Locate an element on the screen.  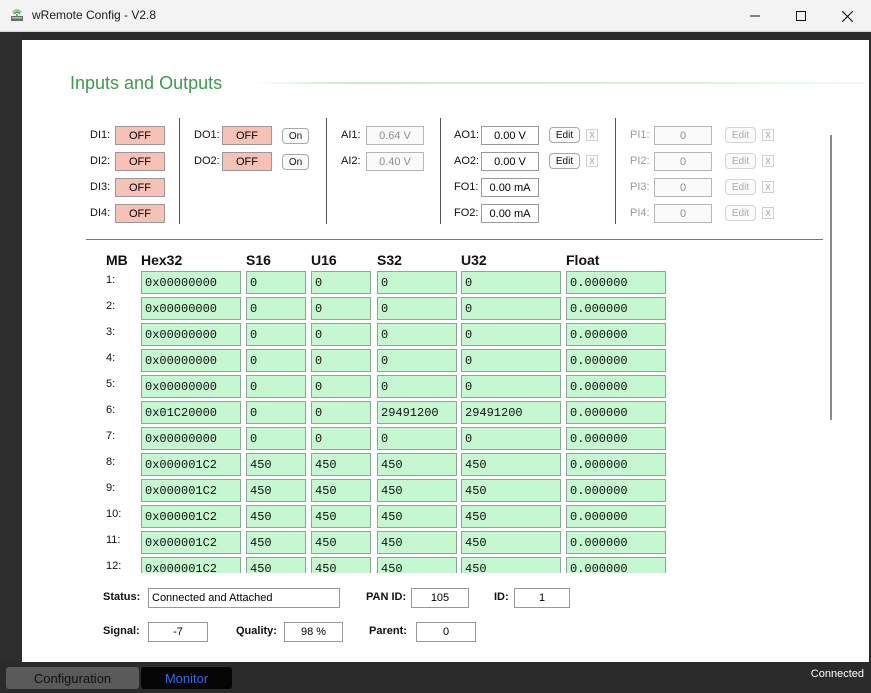
di2-state: OFF is located at coordinates (140, 161).